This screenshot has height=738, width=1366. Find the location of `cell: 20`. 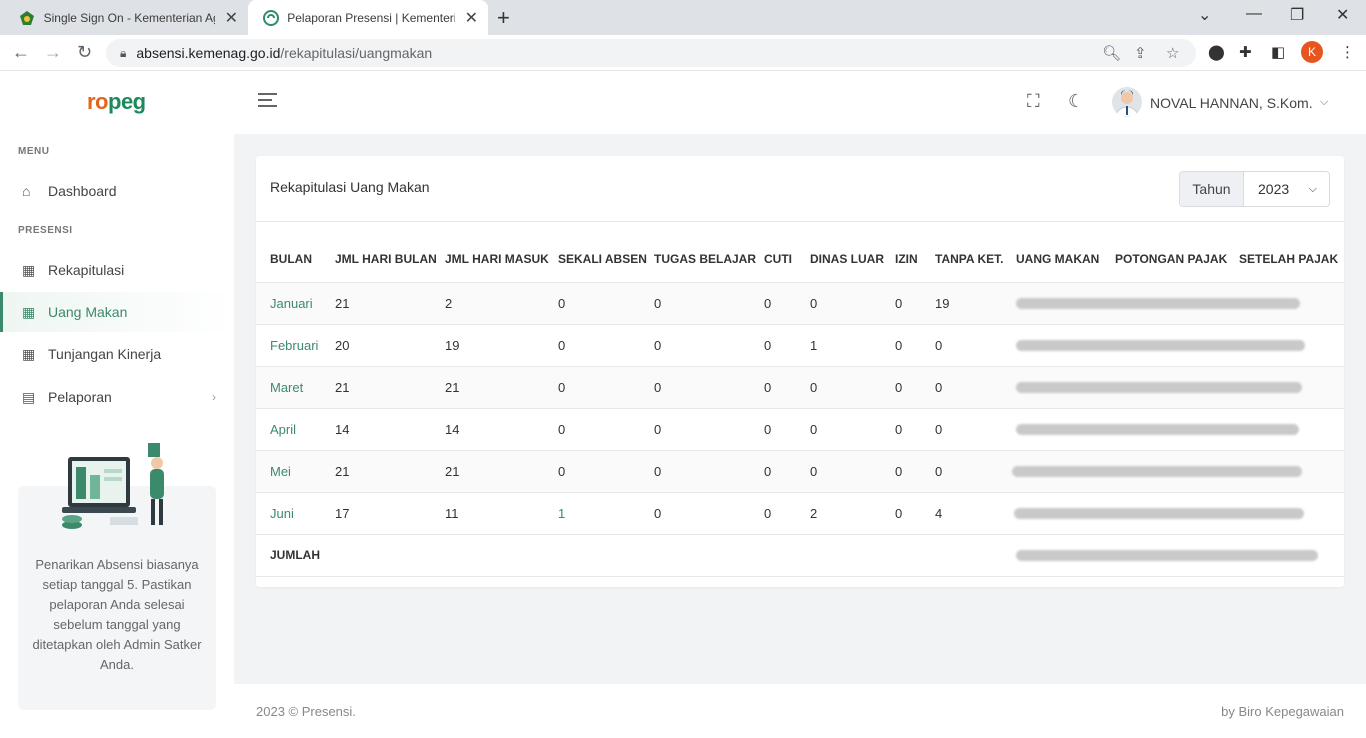

cell: 20 is located at coordinates (390, 345).